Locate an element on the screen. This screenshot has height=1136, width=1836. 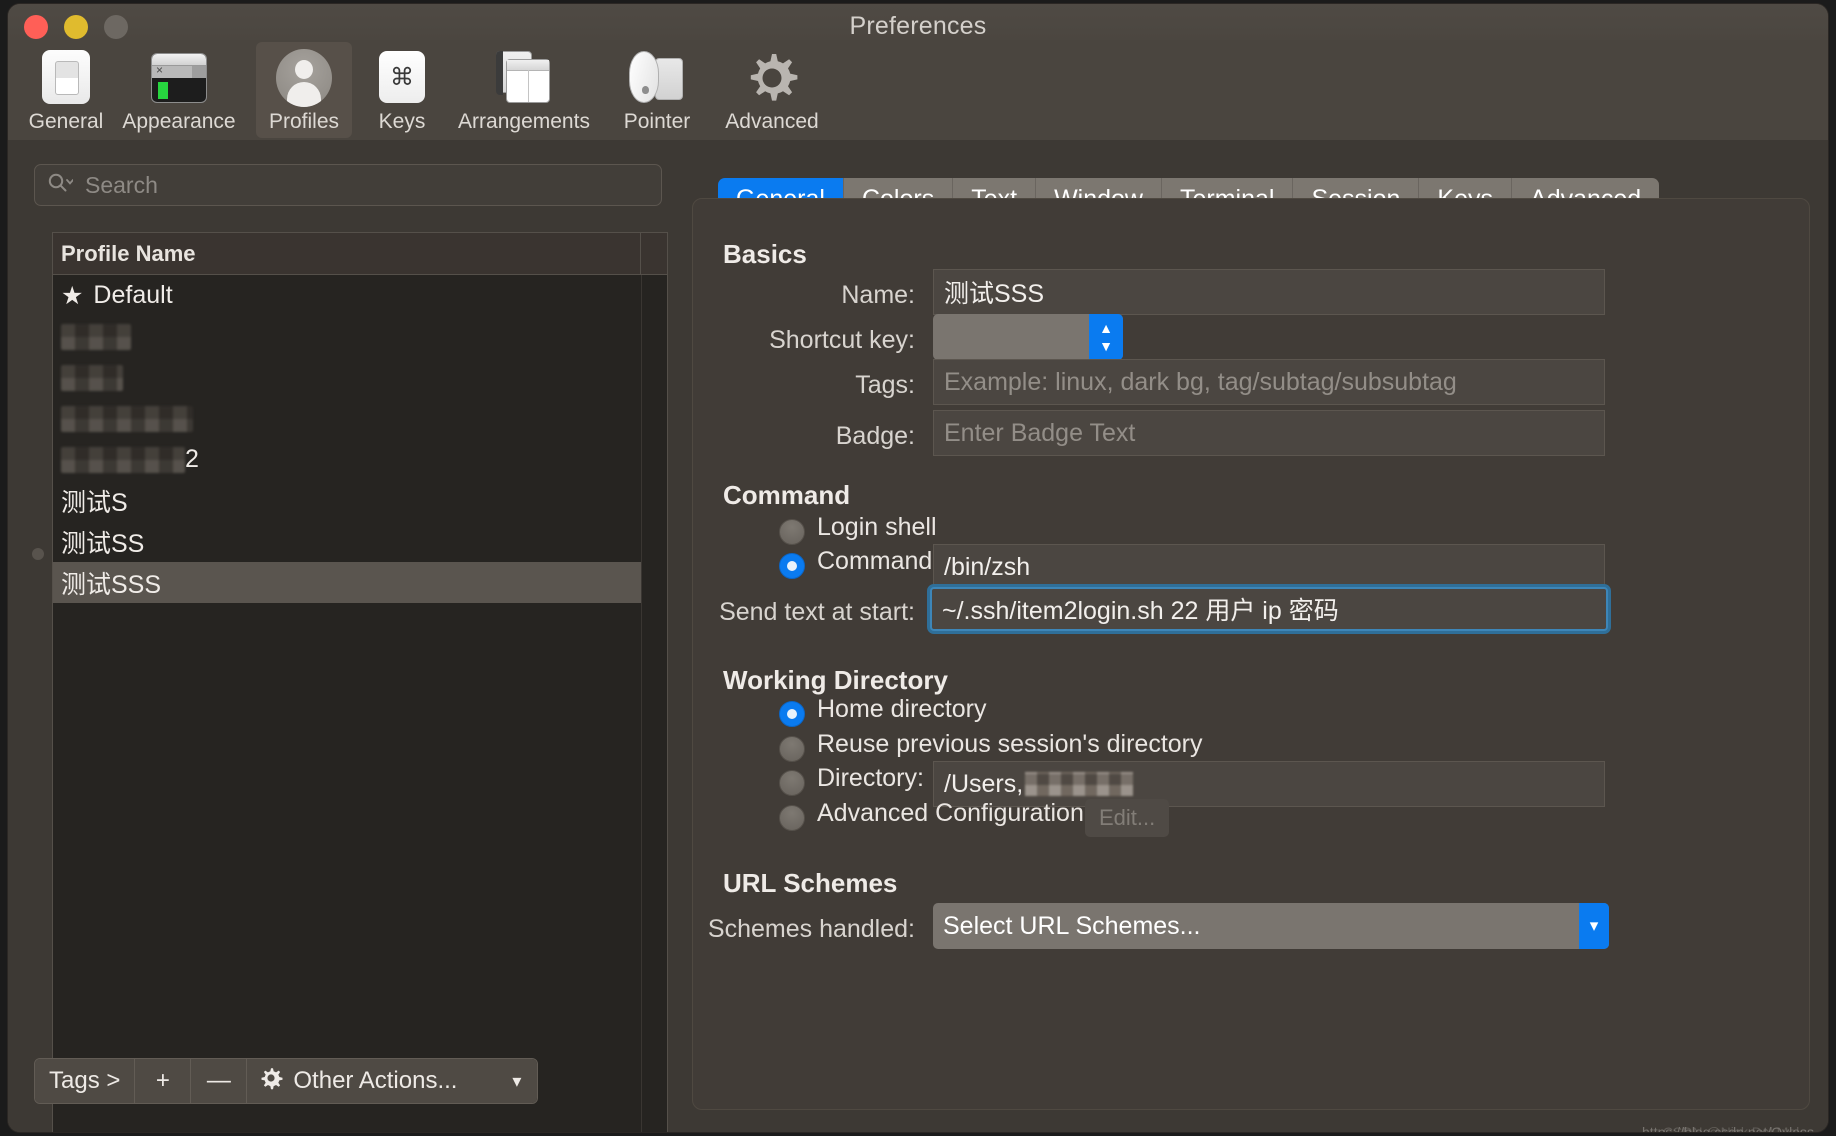
toolbar-label: Pointer is located at coordinates (657, 121).